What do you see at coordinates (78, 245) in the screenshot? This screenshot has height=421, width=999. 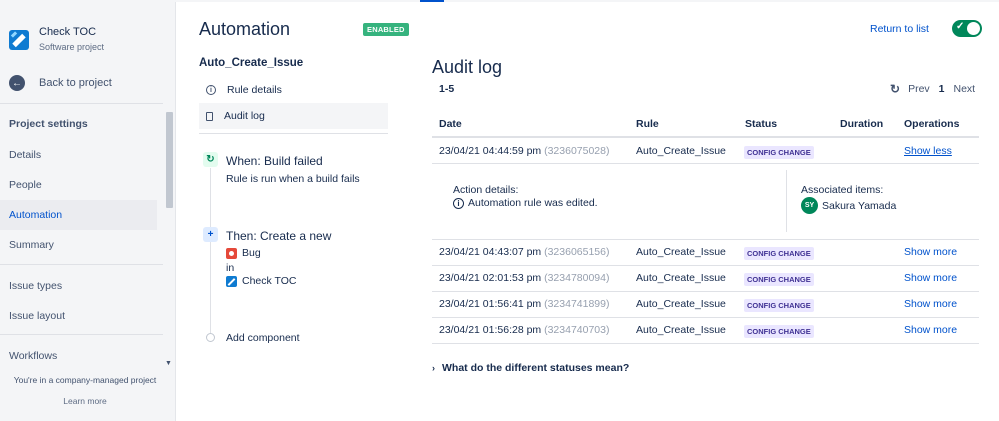 I see `sidebar-item-summary: Summary` at bounding box center [78, 245].